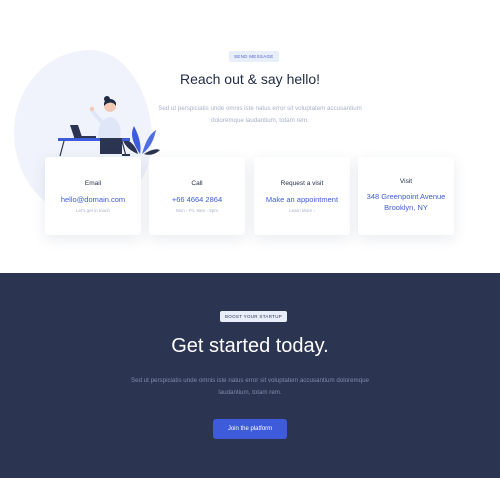 The width and height of the screenshot is (500, 478). I want to click on send-message-badge: Send message, so click(254, 56).